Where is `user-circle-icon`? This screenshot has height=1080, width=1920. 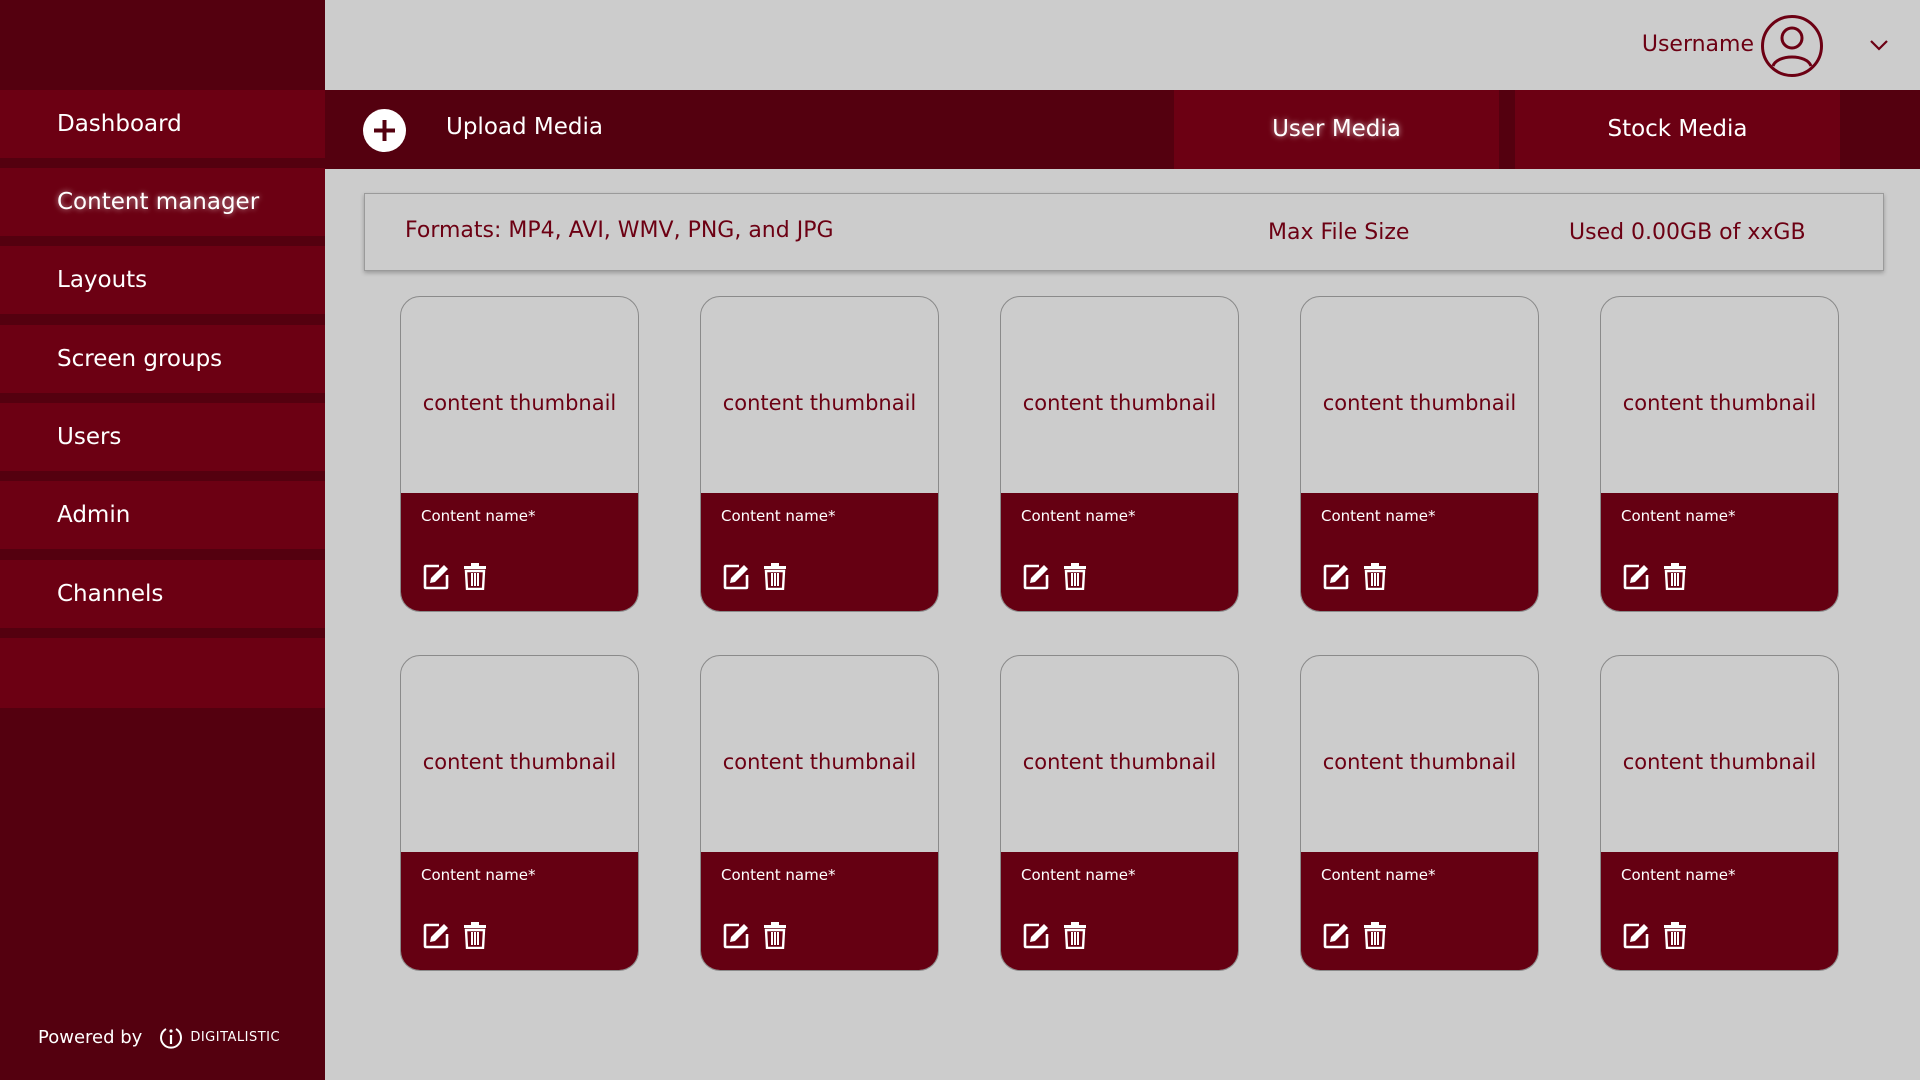
user-circle-icon is located at coordinates (1792, 46).